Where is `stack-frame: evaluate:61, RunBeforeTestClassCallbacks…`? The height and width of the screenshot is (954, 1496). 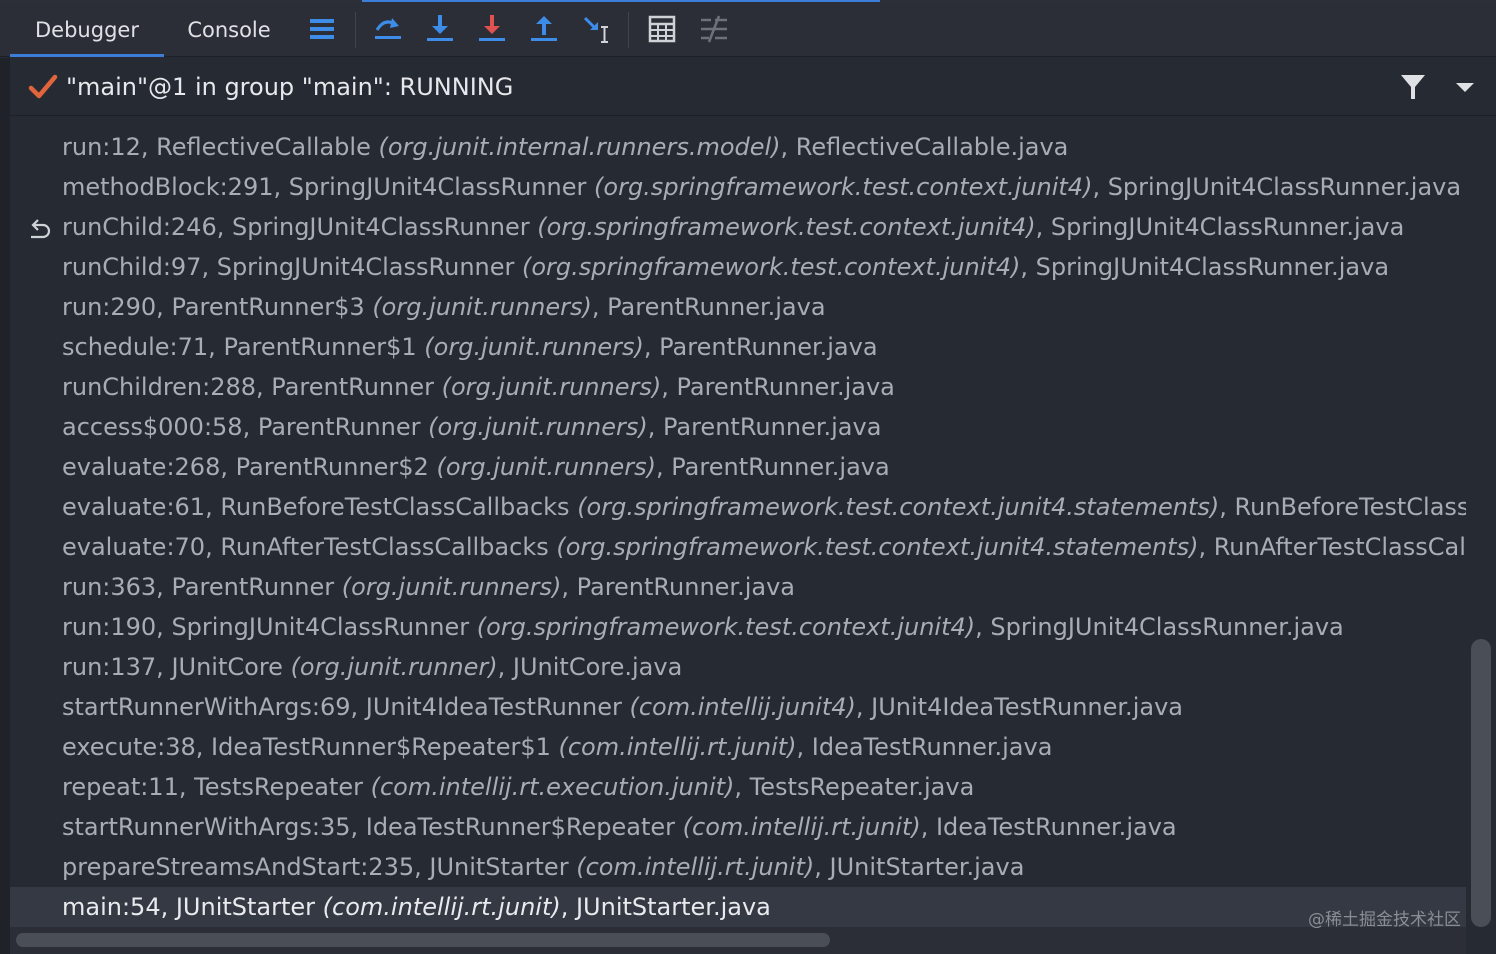
stack-frame: evaluate:61, RunBeforeTestClassCallbacks… is located at coordinates (738, 507).